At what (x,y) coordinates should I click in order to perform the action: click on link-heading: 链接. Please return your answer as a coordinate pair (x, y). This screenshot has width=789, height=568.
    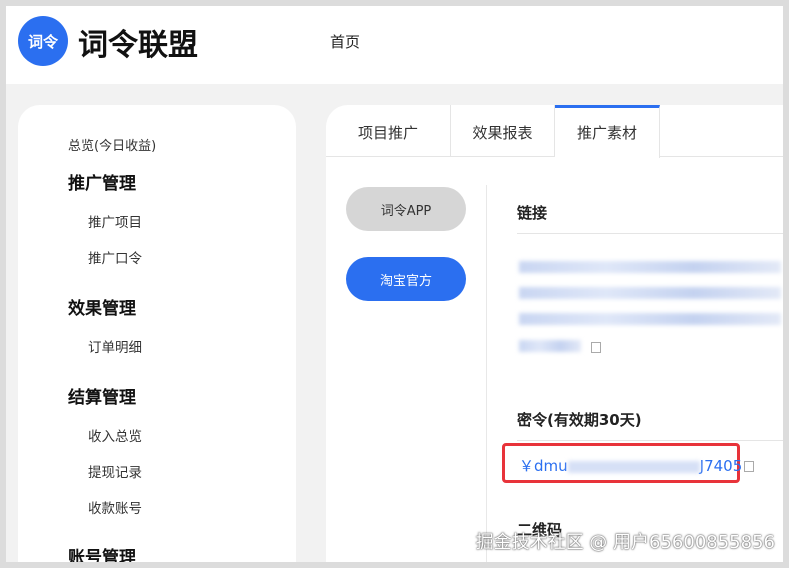
    Looking at the image, I should click on (532, 213).